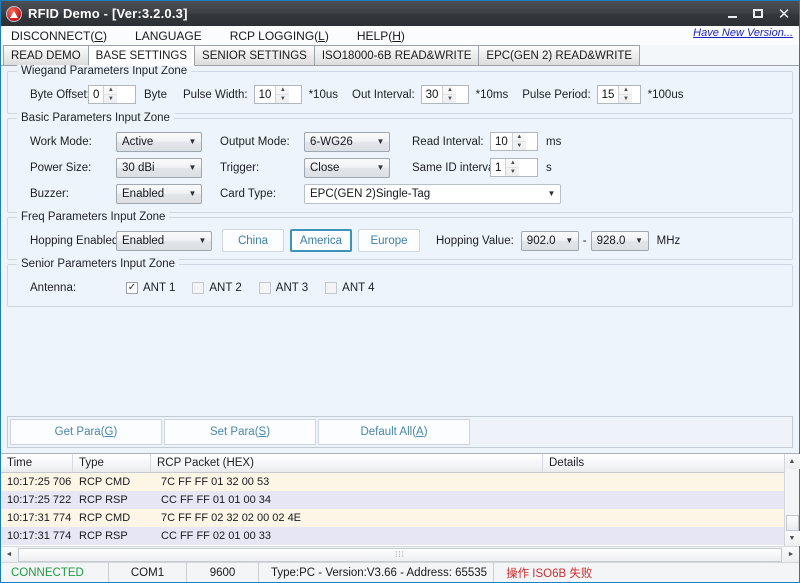  What do you see at coordinates (549, 240) in the screenshot?
I see `hopping-low-select: 902.0 ▼` at bounding box center [549, 240].